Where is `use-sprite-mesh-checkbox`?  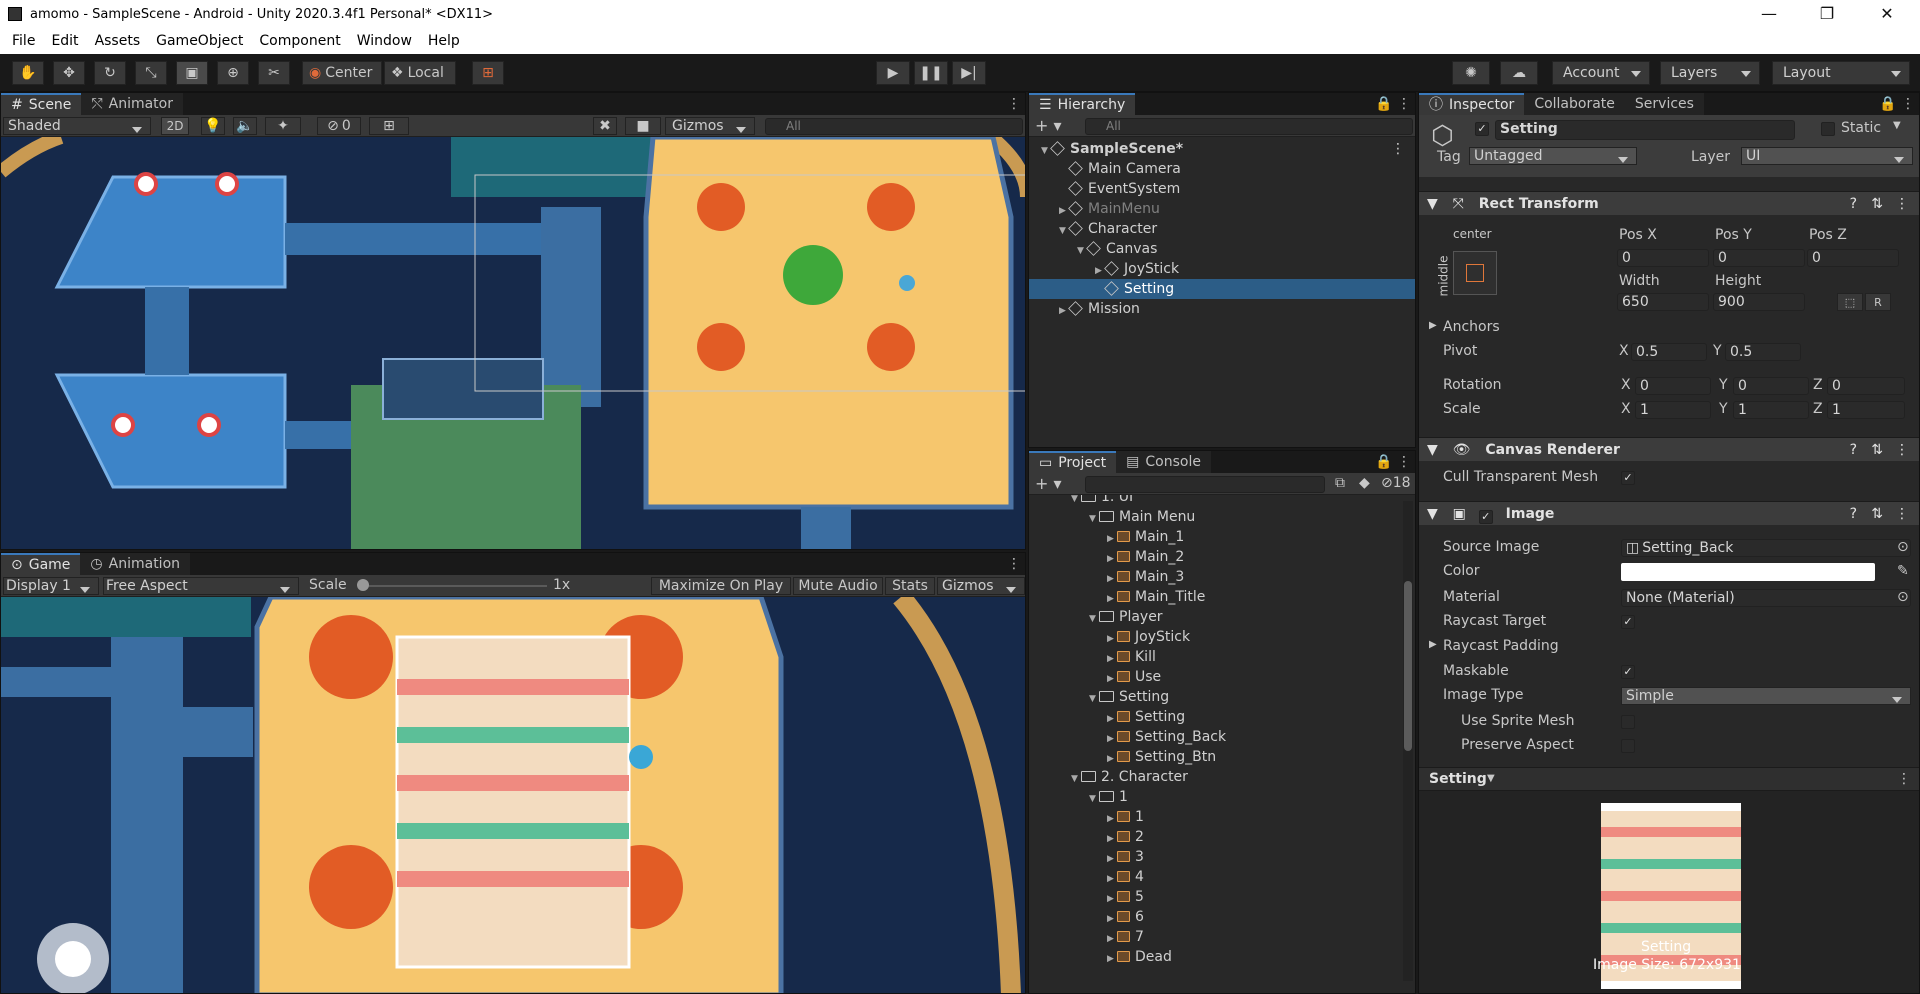 use-sprite-mesh-checkbox is located at coordinates (1628, 722).